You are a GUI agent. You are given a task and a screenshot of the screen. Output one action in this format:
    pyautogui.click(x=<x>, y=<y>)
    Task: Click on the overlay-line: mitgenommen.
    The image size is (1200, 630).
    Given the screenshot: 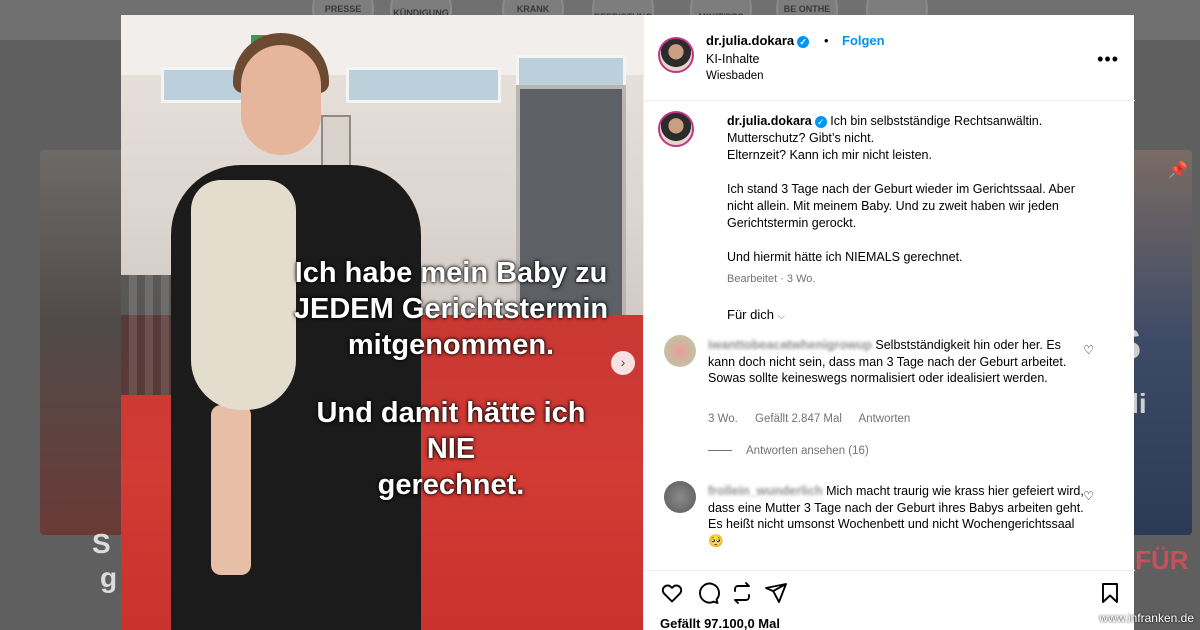 What is the action you would take?
    pyautogui.click(x=451, y=345)
    